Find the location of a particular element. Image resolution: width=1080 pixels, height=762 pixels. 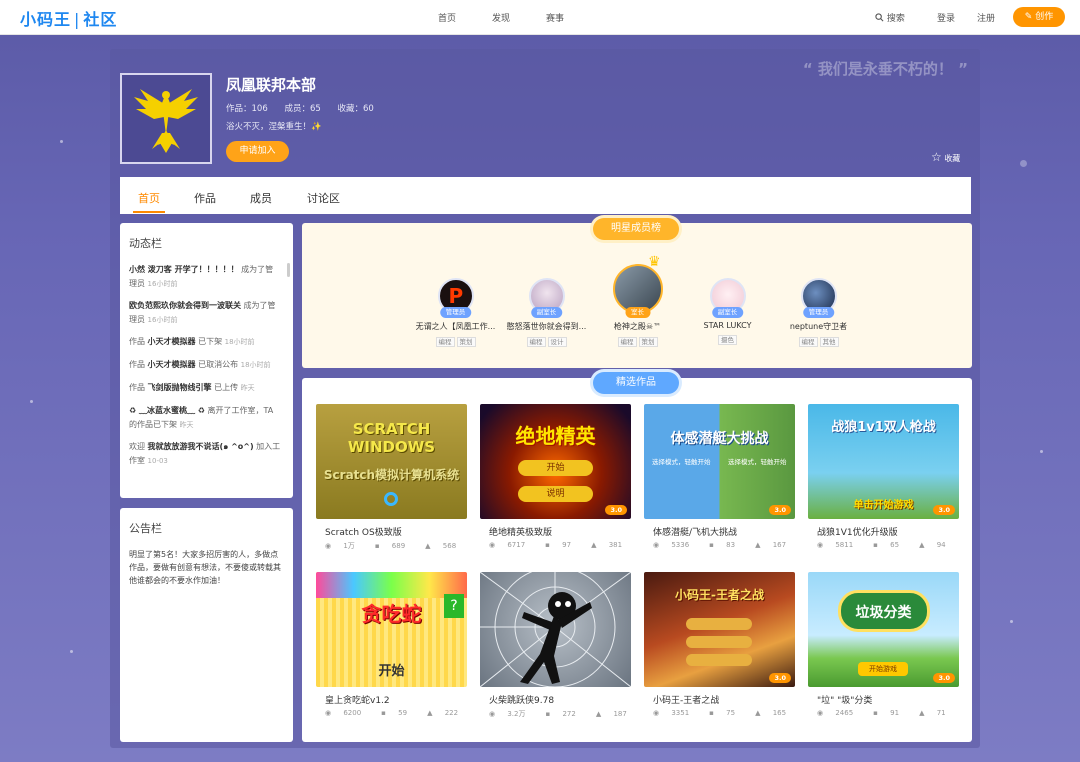

work-thumbnail: 战狼1v1双人枪战 单击开始游戏 3.0 is located at coordinates (883, 461).